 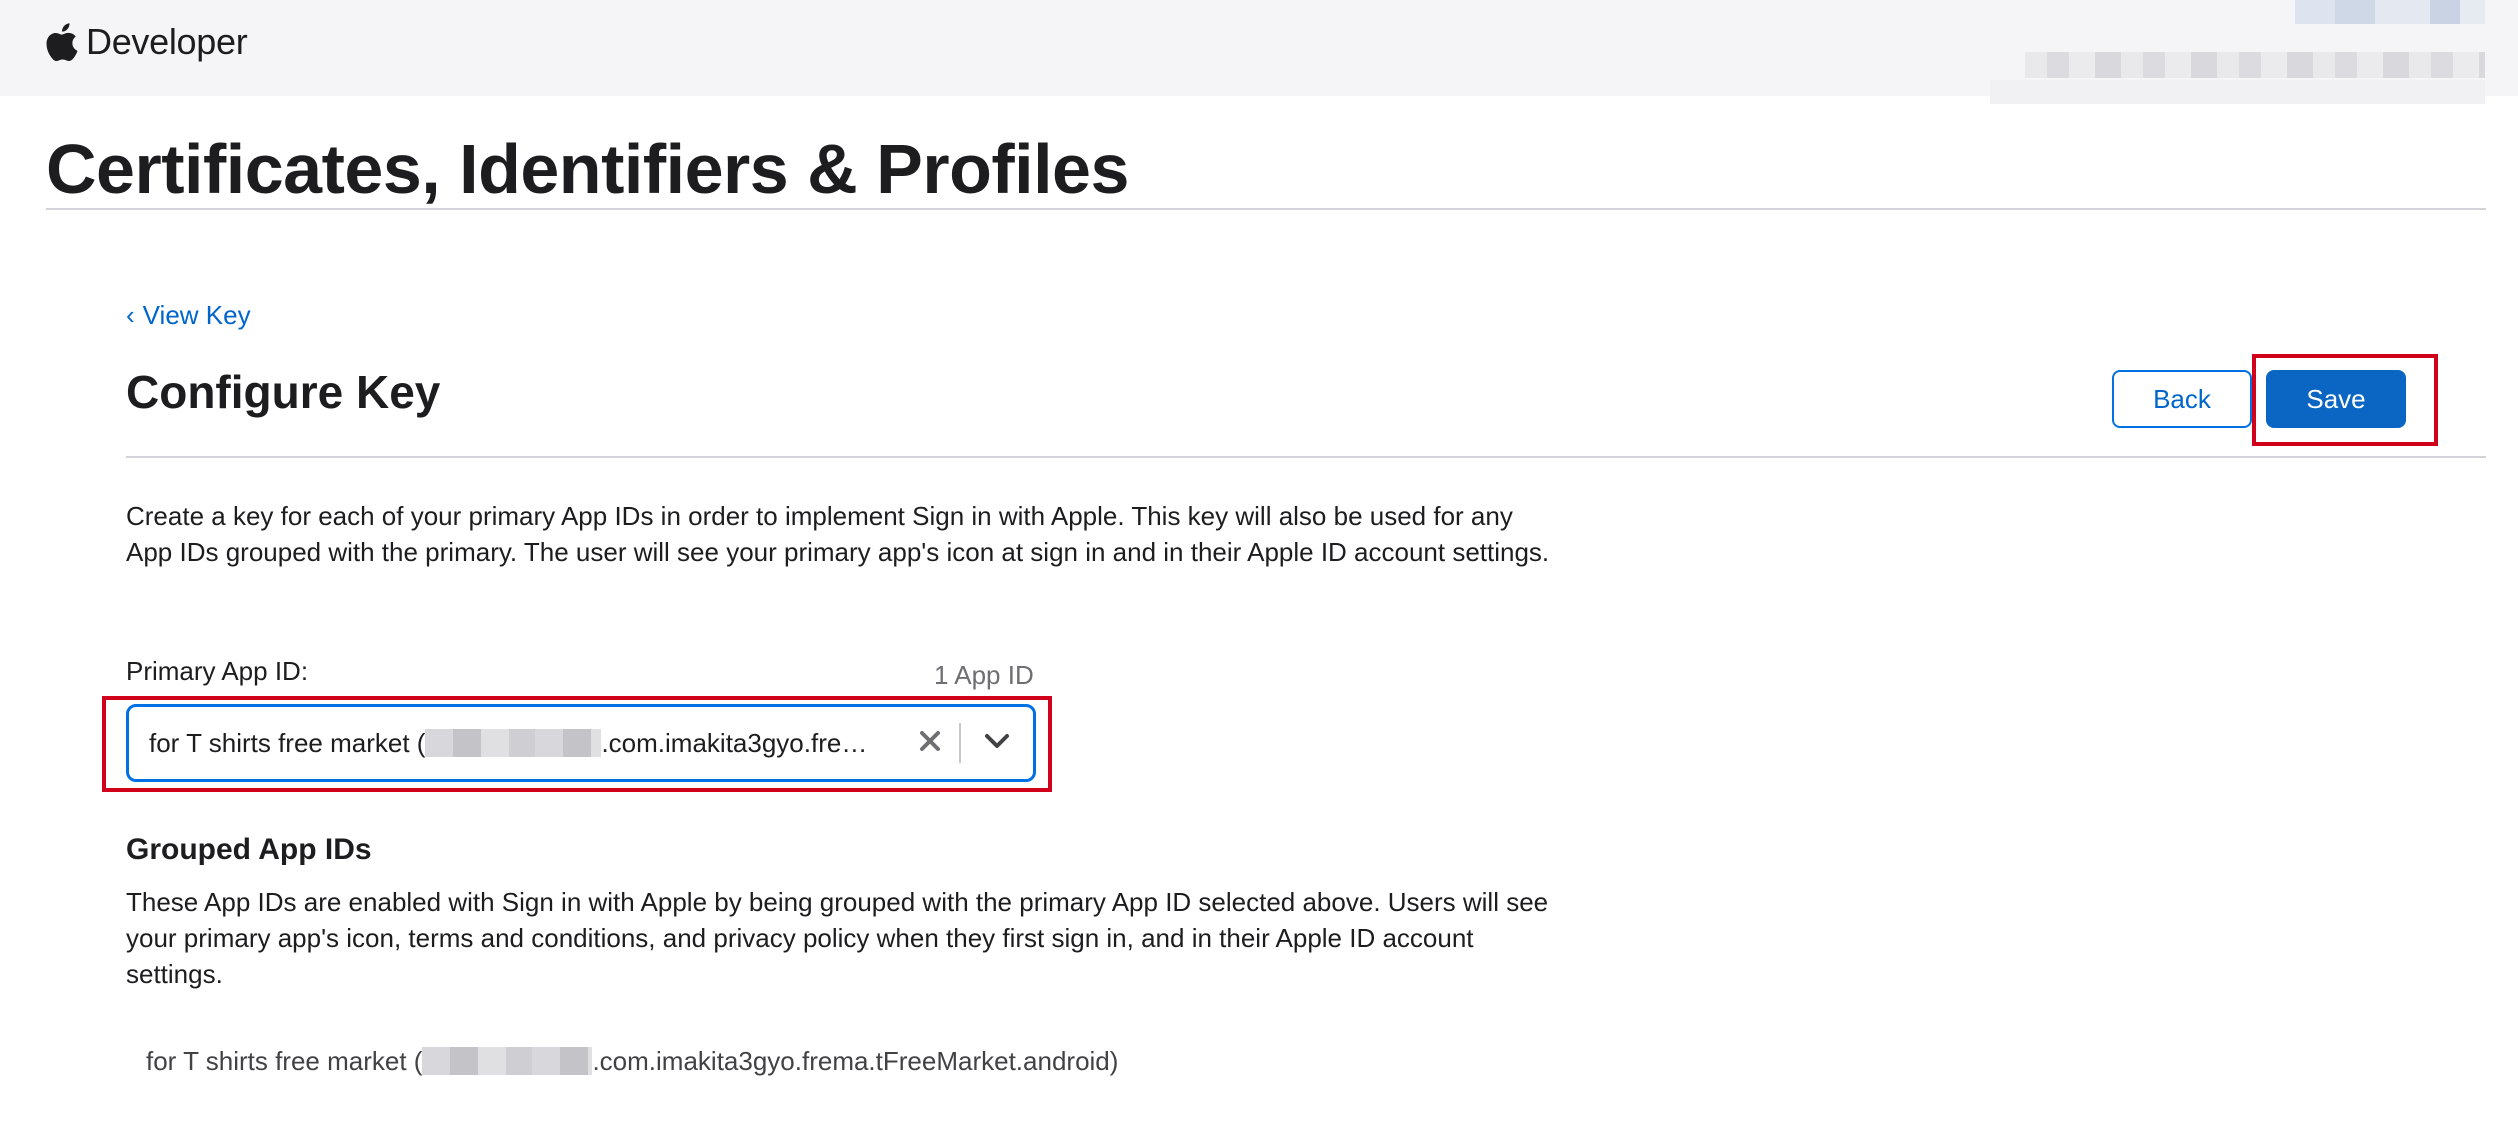 I want to click on chevron-down-icon, so click(x=997, y=743).